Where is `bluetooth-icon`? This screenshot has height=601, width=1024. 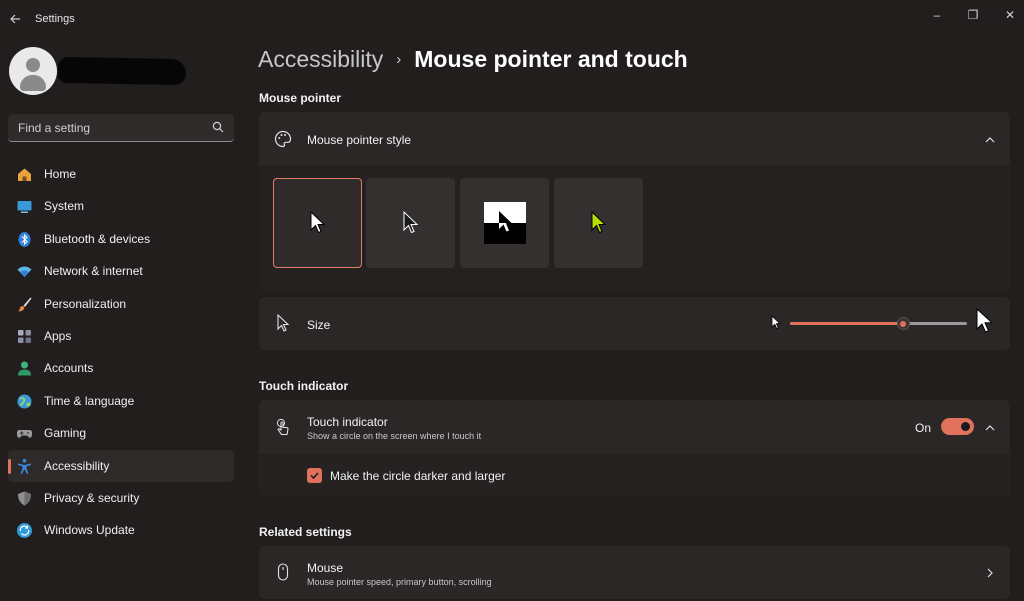 bluetooth-icon is located at coordinates (24, 239).